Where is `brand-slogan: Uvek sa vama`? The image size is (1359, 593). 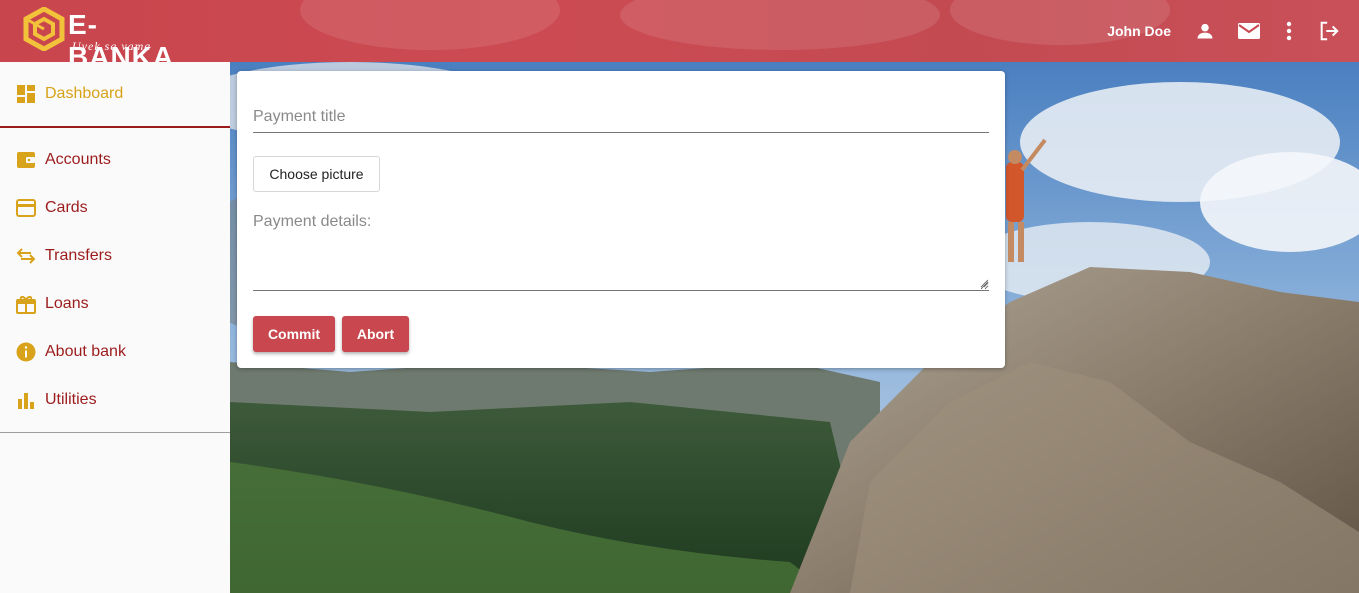
brand-slogan: Uvek sa vama is located at coordinates (112, 46).